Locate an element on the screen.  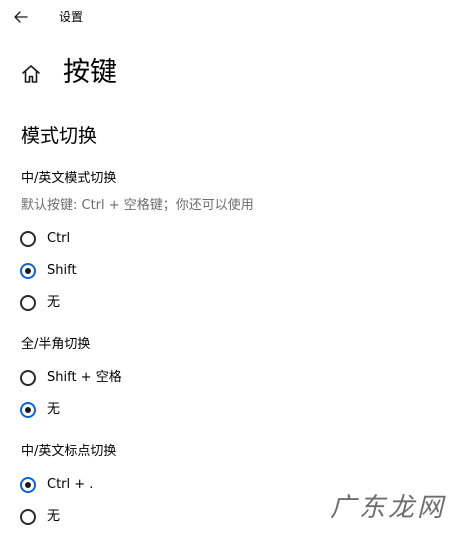
radio-option-shift: Shift is located at coordinates (48, 271).